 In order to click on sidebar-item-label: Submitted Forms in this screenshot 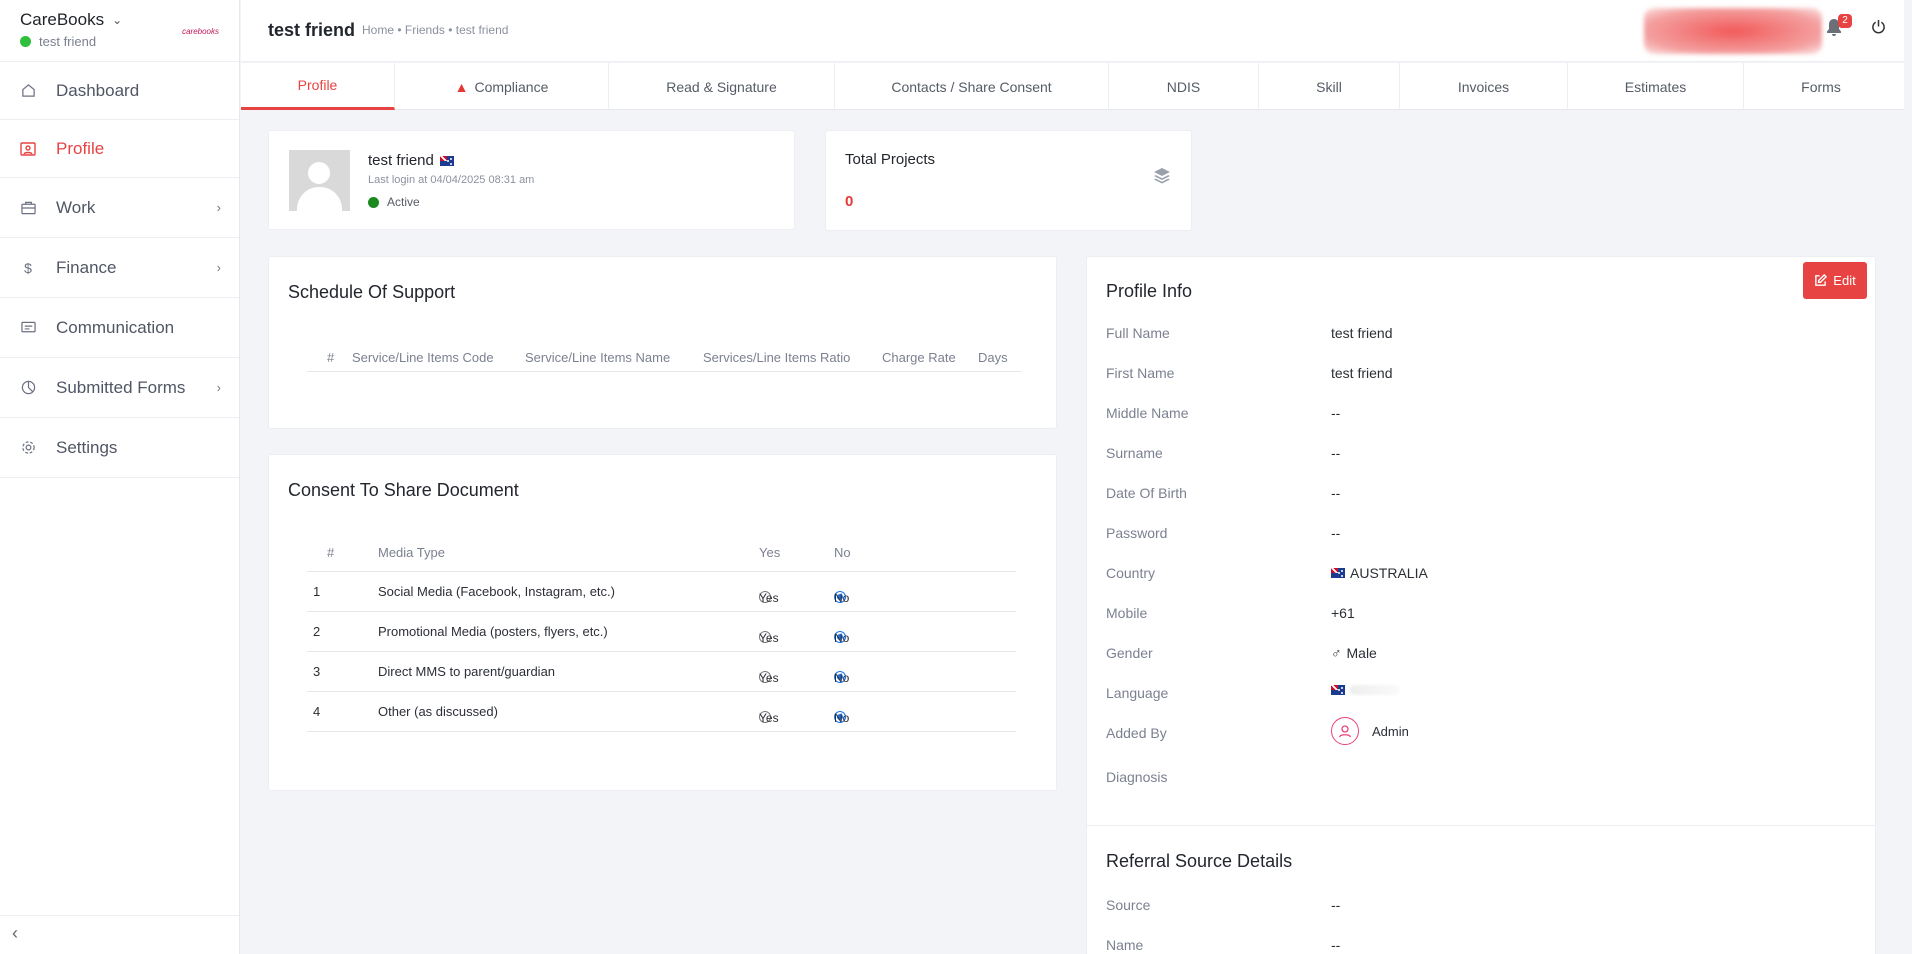, I will do `click(121, 387)`.